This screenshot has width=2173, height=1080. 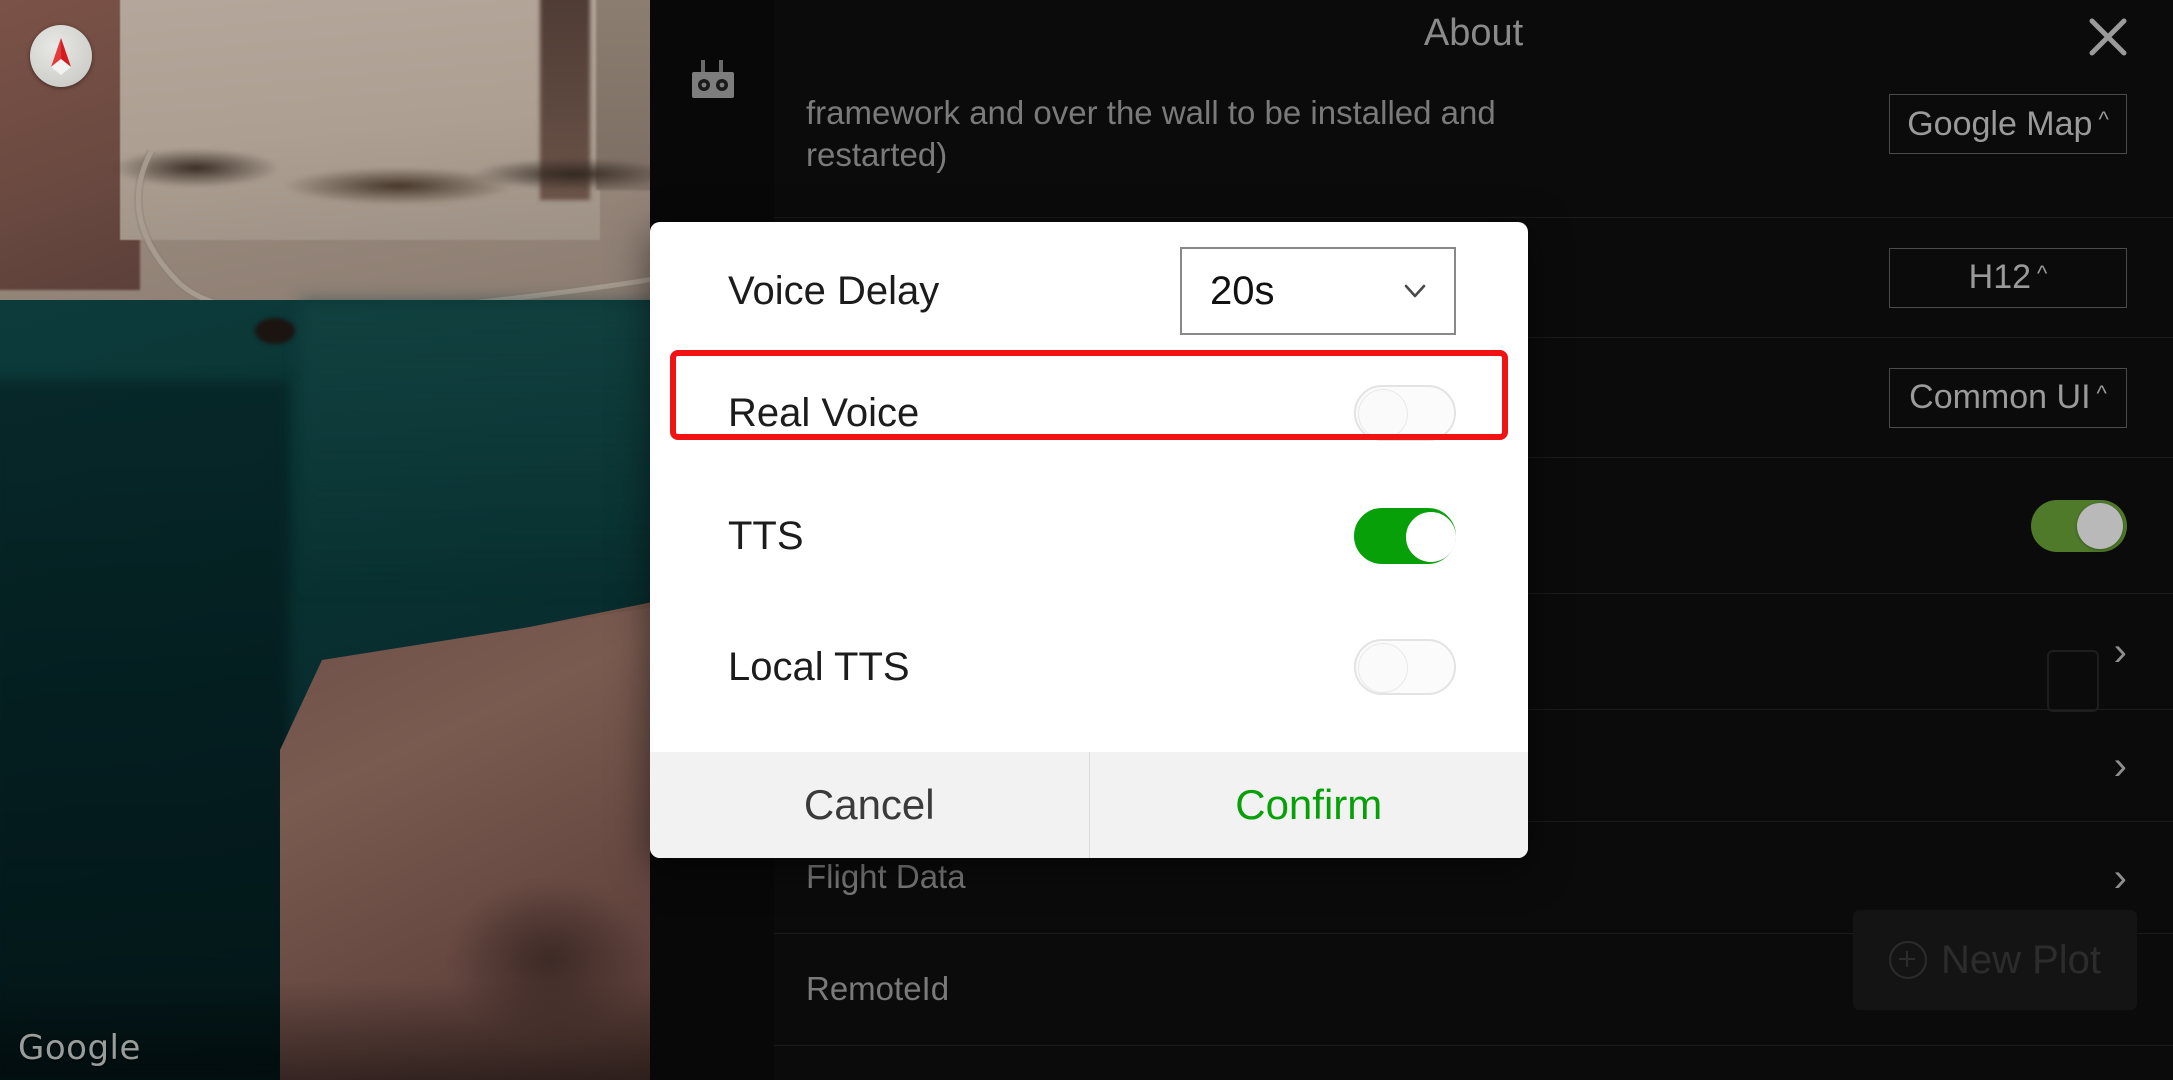 What do you see at coordinates (1089, 536) in the screenshot?
I see `dialog-row-tts: TTS` at bounding box center [1089, 536].